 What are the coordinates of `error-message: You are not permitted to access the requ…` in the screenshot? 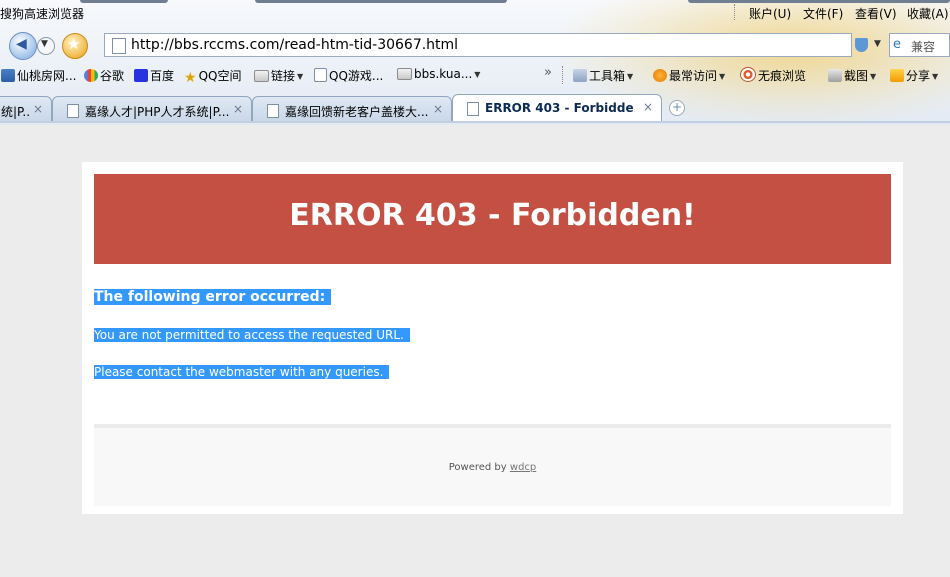 It's located at (252, 335).